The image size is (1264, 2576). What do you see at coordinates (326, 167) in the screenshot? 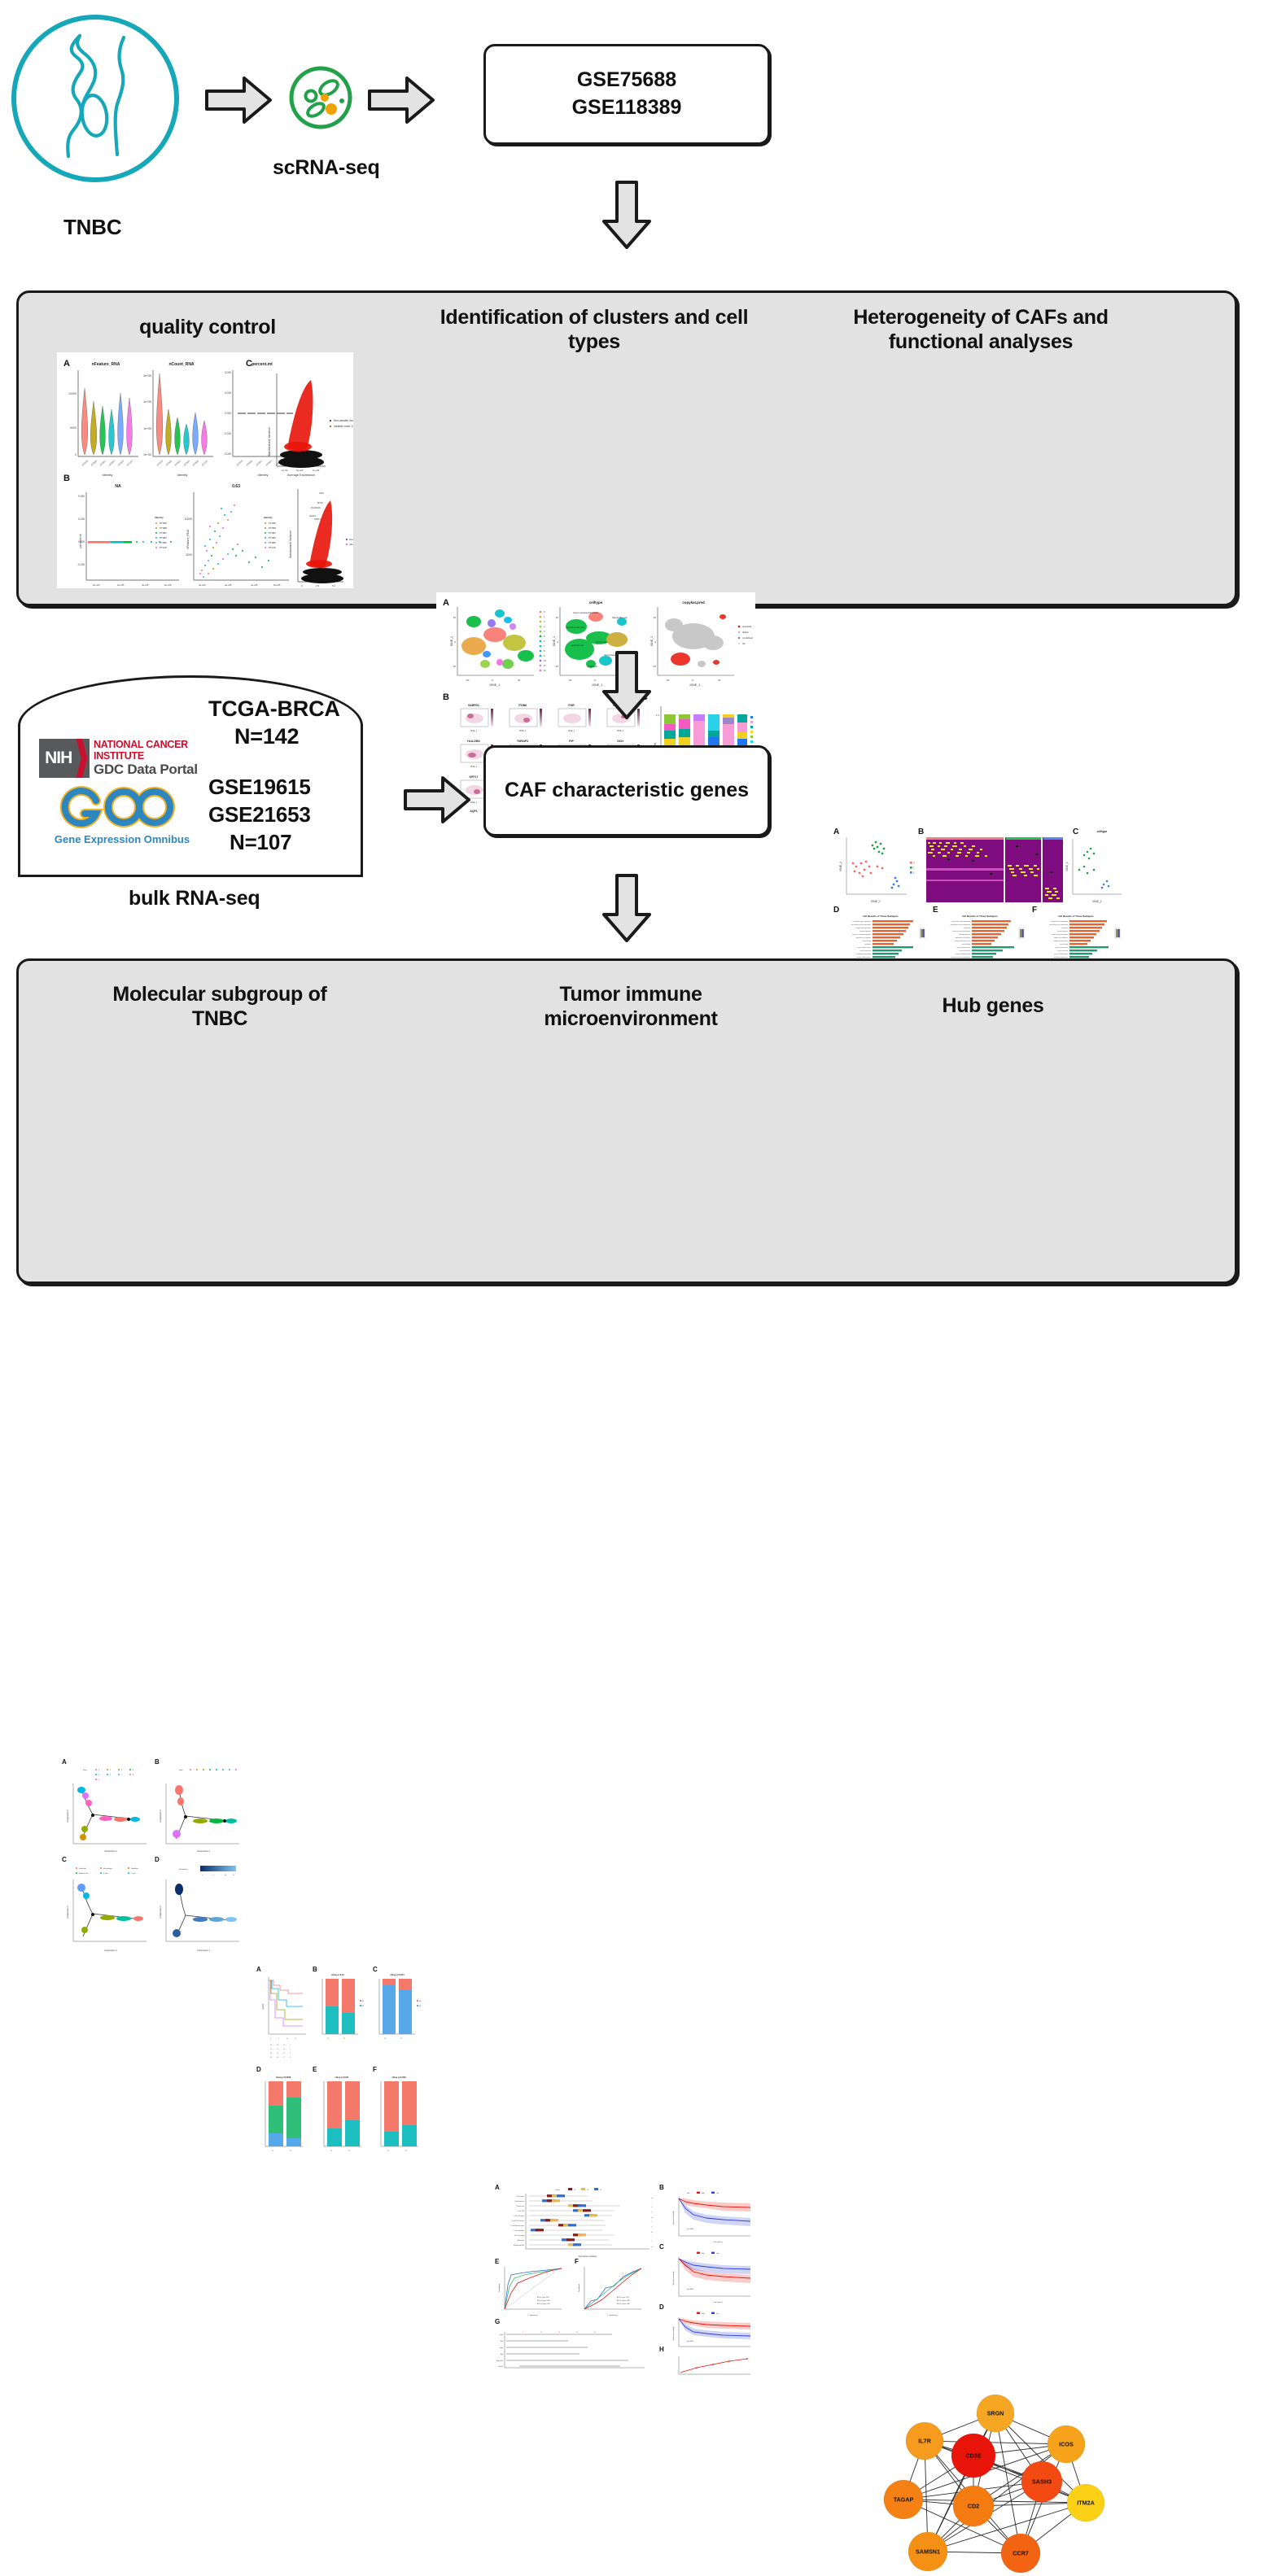
I see `scrnaseq-label: scRNA-seq` at bounding box center [326, 167].